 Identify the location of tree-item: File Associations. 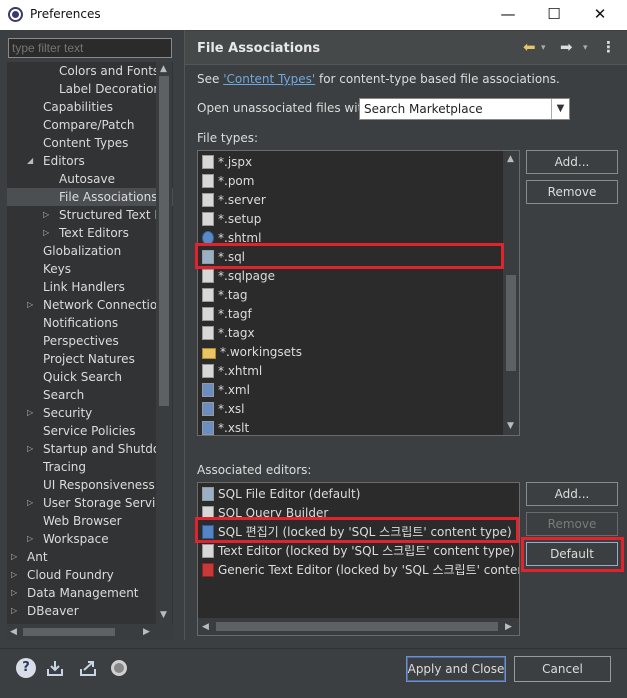
(90, 197).